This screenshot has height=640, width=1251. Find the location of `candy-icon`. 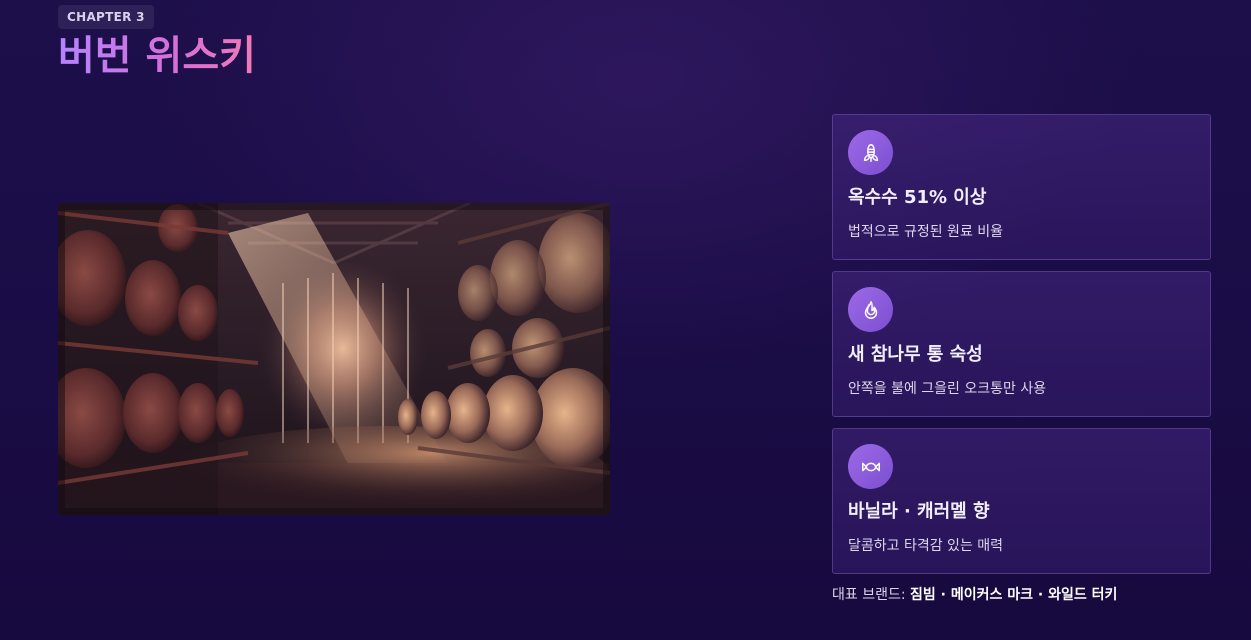

candy-icon is located at coordinates (870, 466).